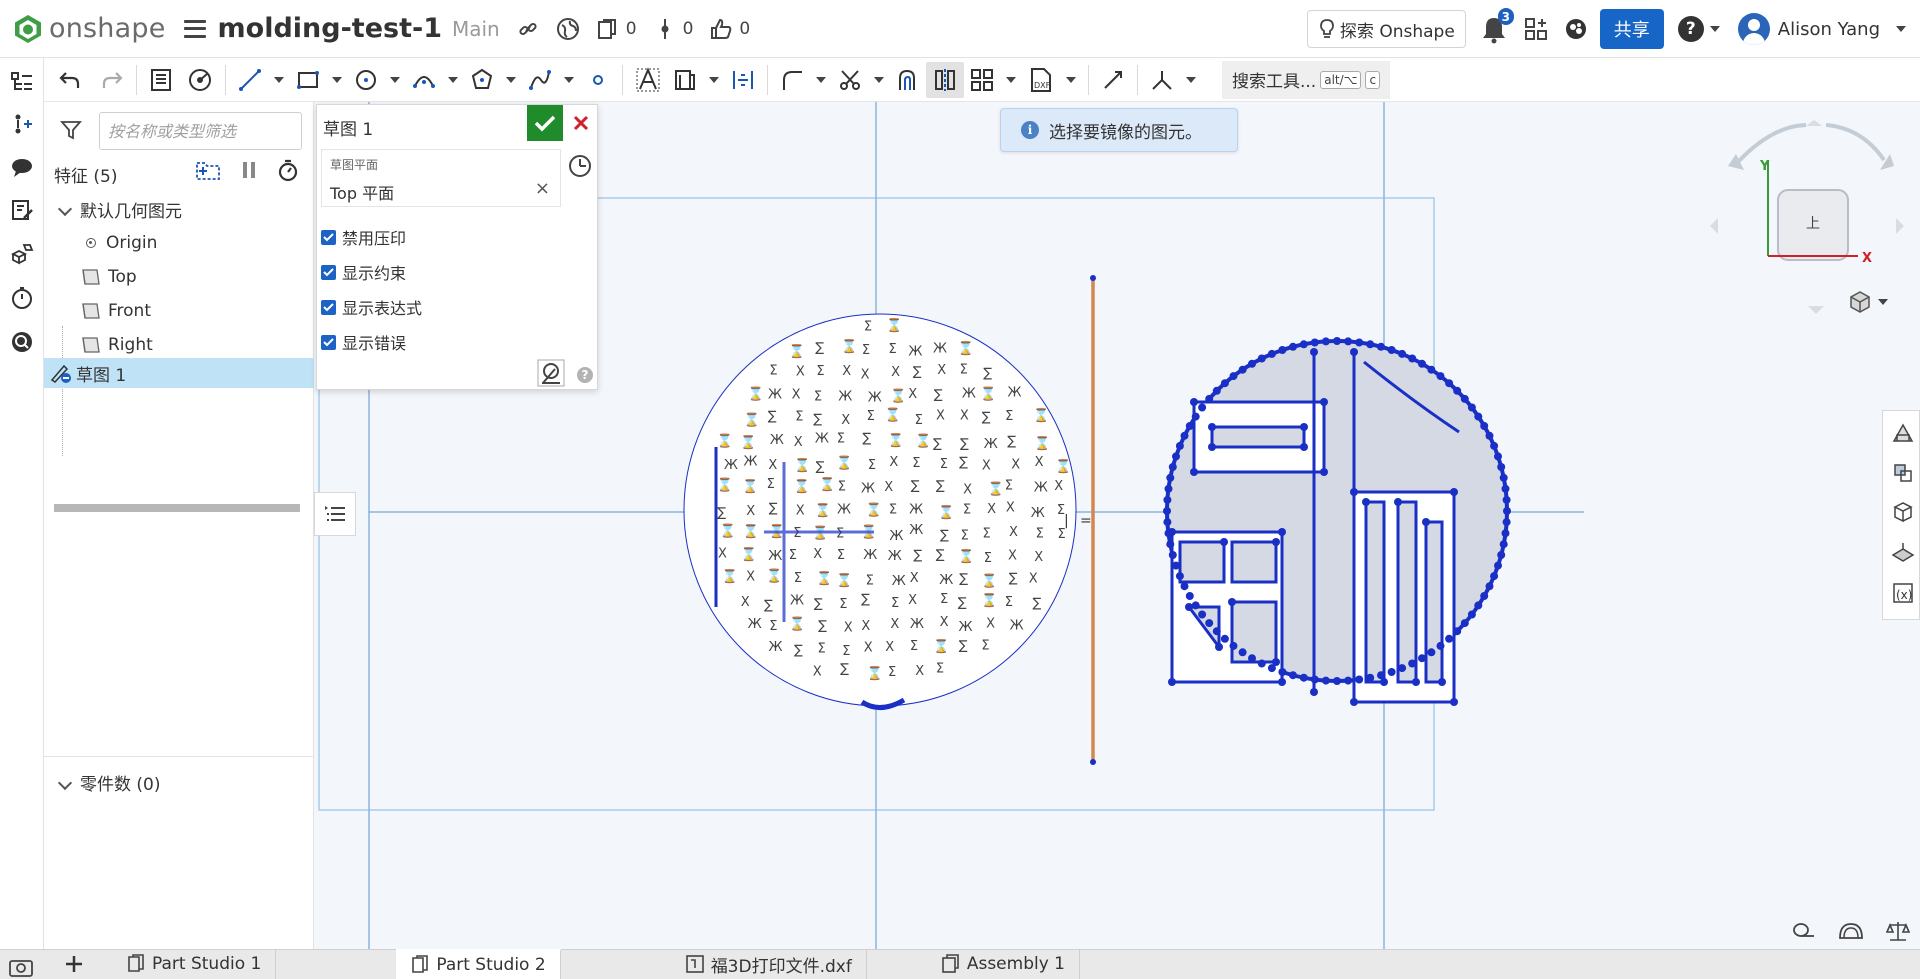 This screenshot has width=1920, height=979. Describe the element at coordinates (908, 80) in the screenshot. I see `offset-tool` at that location.